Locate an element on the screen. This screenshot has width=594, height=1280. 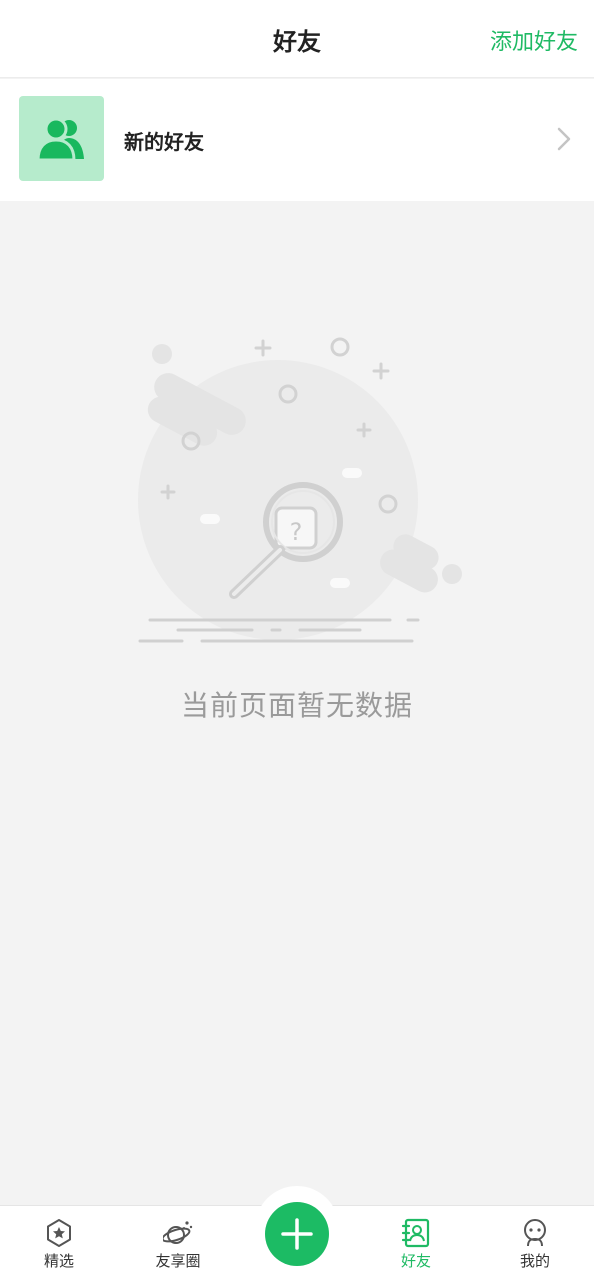
plus-icon is located at coordinates (297, 1234).